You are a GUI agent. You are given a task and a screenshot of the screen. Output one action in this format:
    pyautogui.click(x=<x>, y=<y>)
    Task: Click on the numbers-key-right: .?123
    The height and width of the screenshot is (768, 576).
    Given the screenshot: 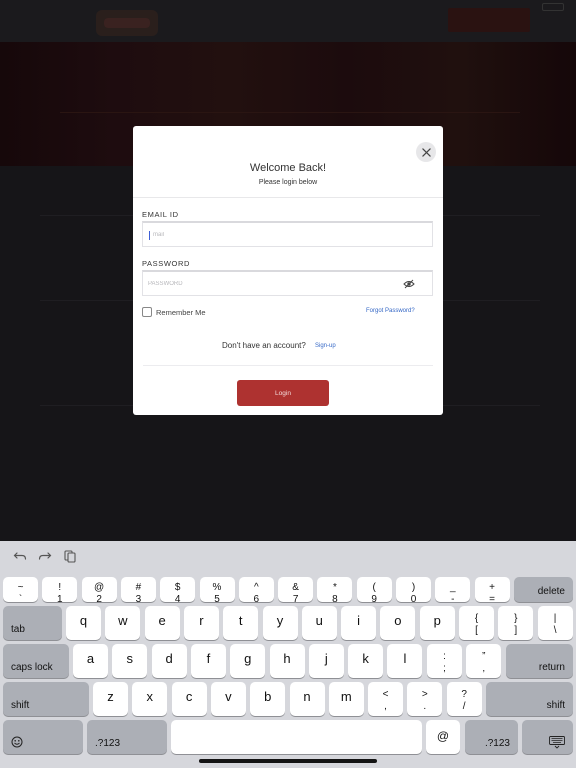 What is the action you would take?
    pyautogui.click(x=491, y=737)
    